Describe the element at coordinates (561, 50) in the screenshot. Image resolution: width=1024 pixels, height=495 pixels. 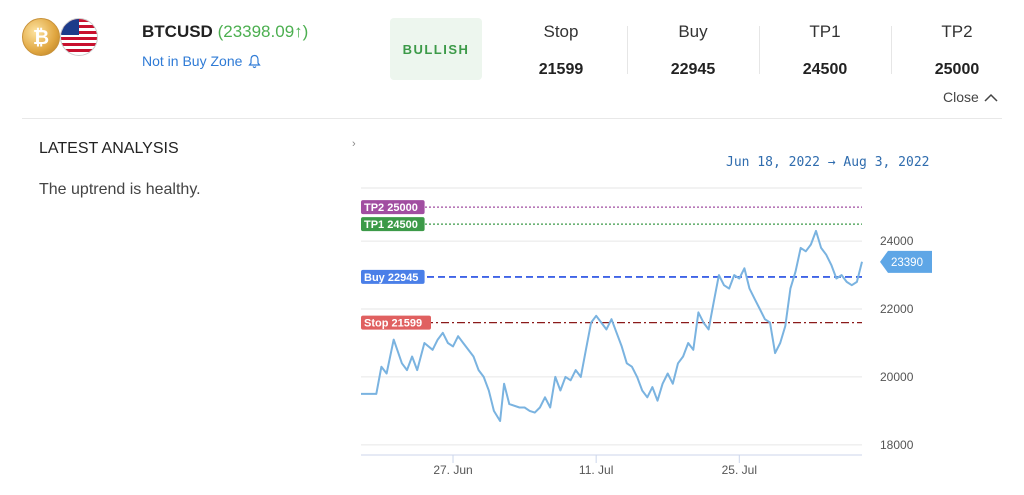
I see `stop-level: Stop 21599` at that location.